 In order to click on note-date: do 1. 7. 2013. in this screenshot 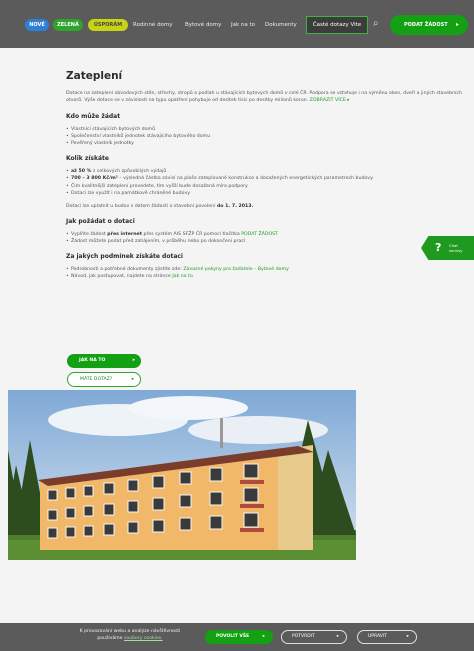, I will do `click(235, 207)`.